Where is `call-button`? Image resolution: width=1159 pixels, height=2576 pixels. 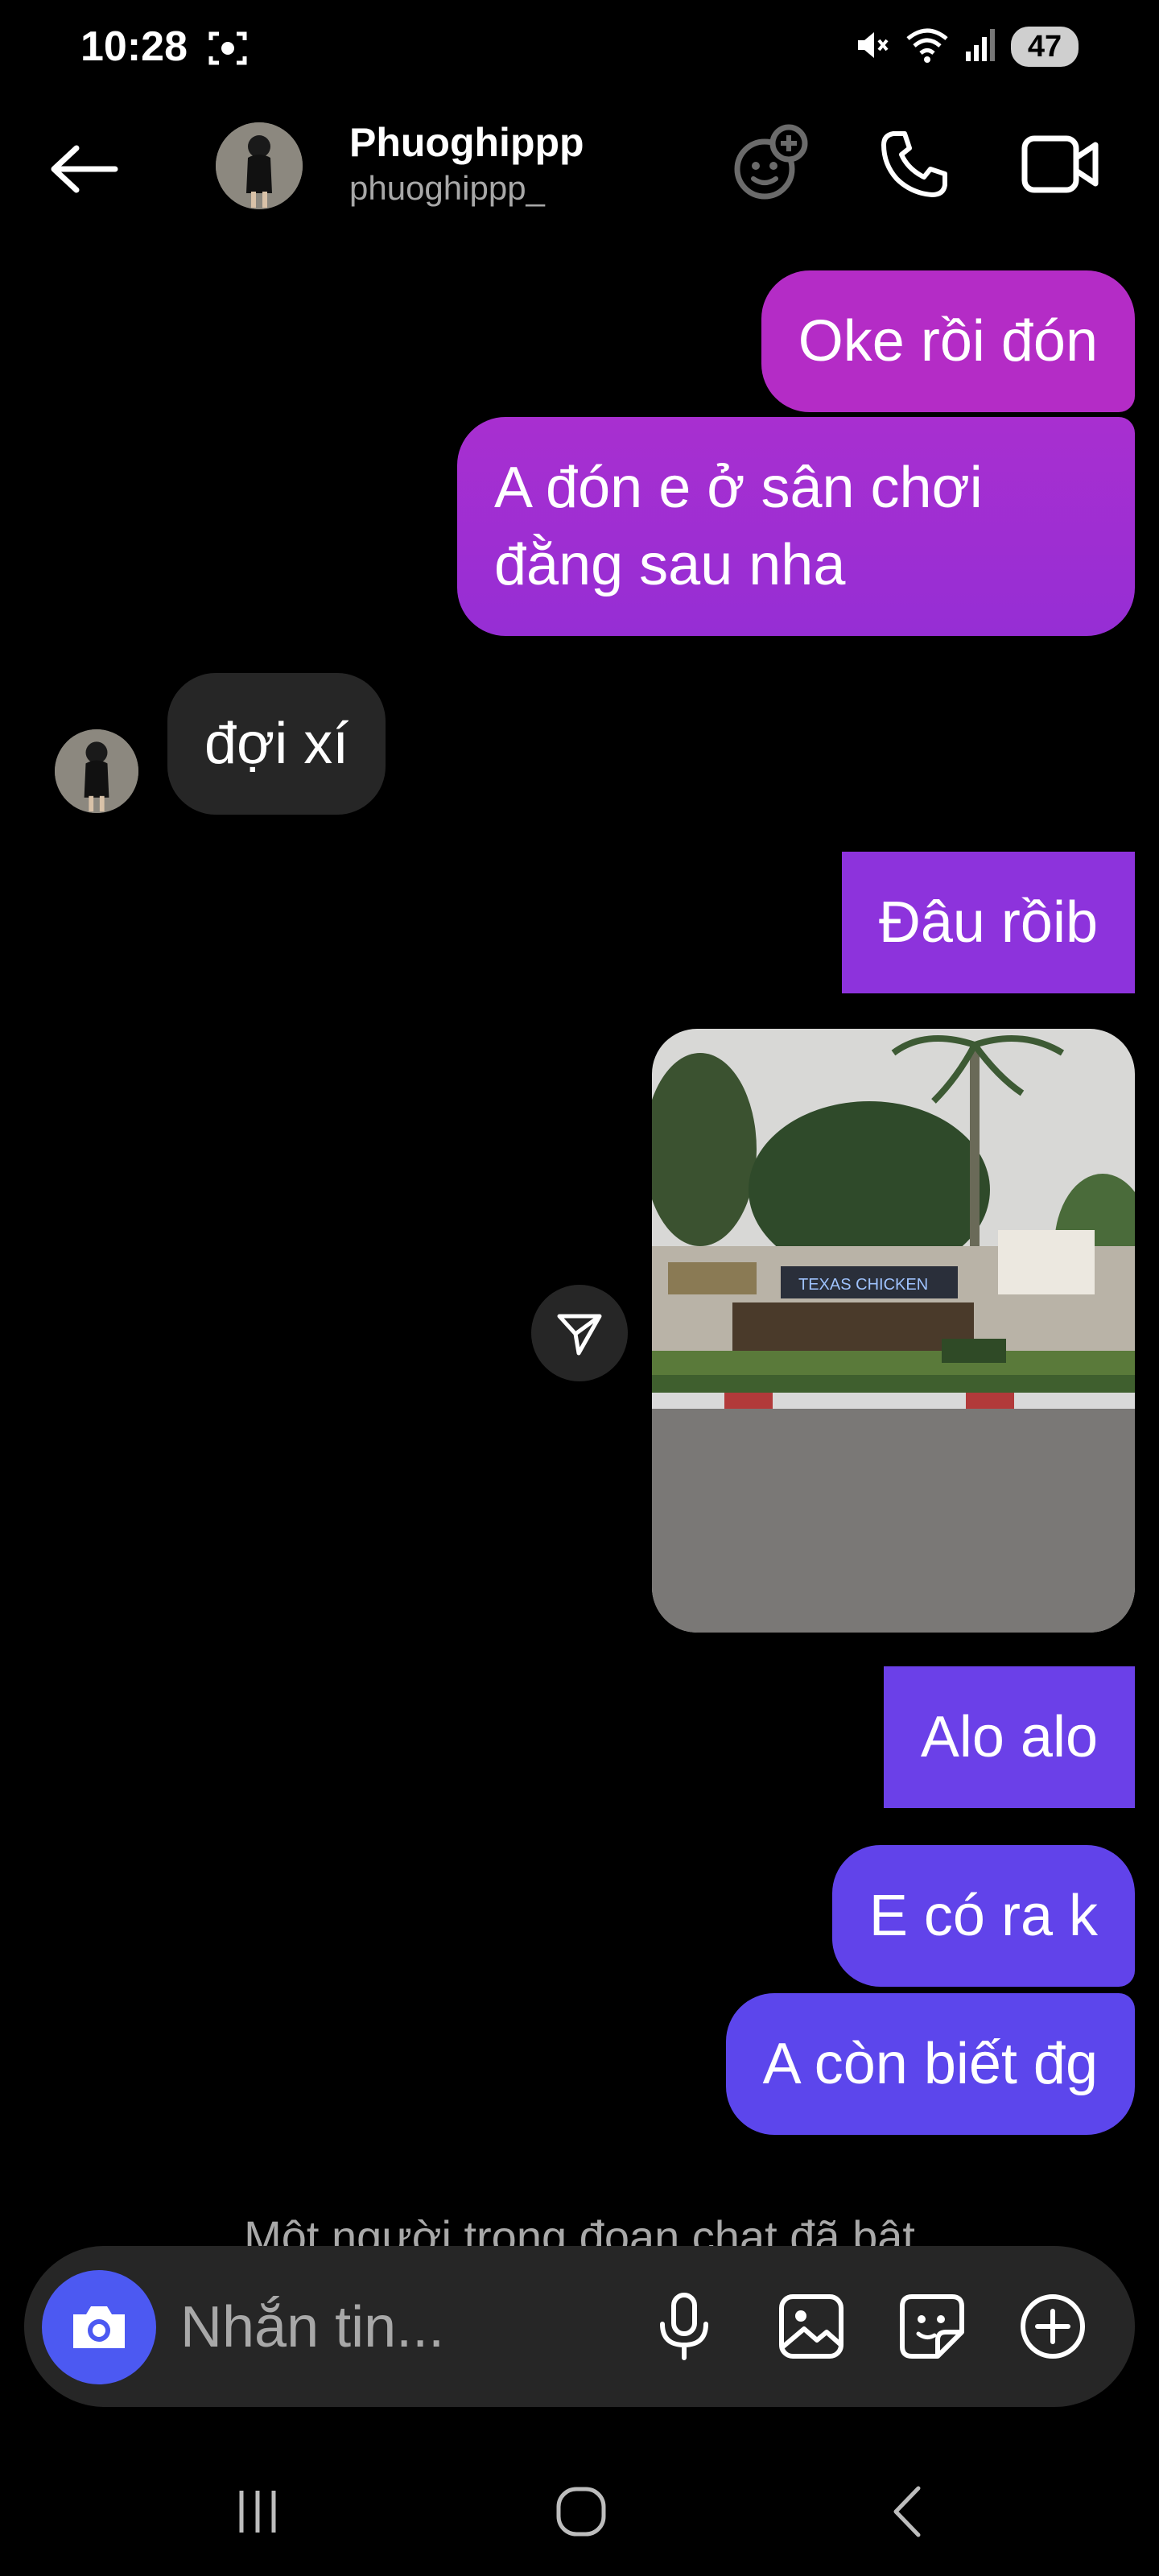 call-button is located at coordinates (914, 164).